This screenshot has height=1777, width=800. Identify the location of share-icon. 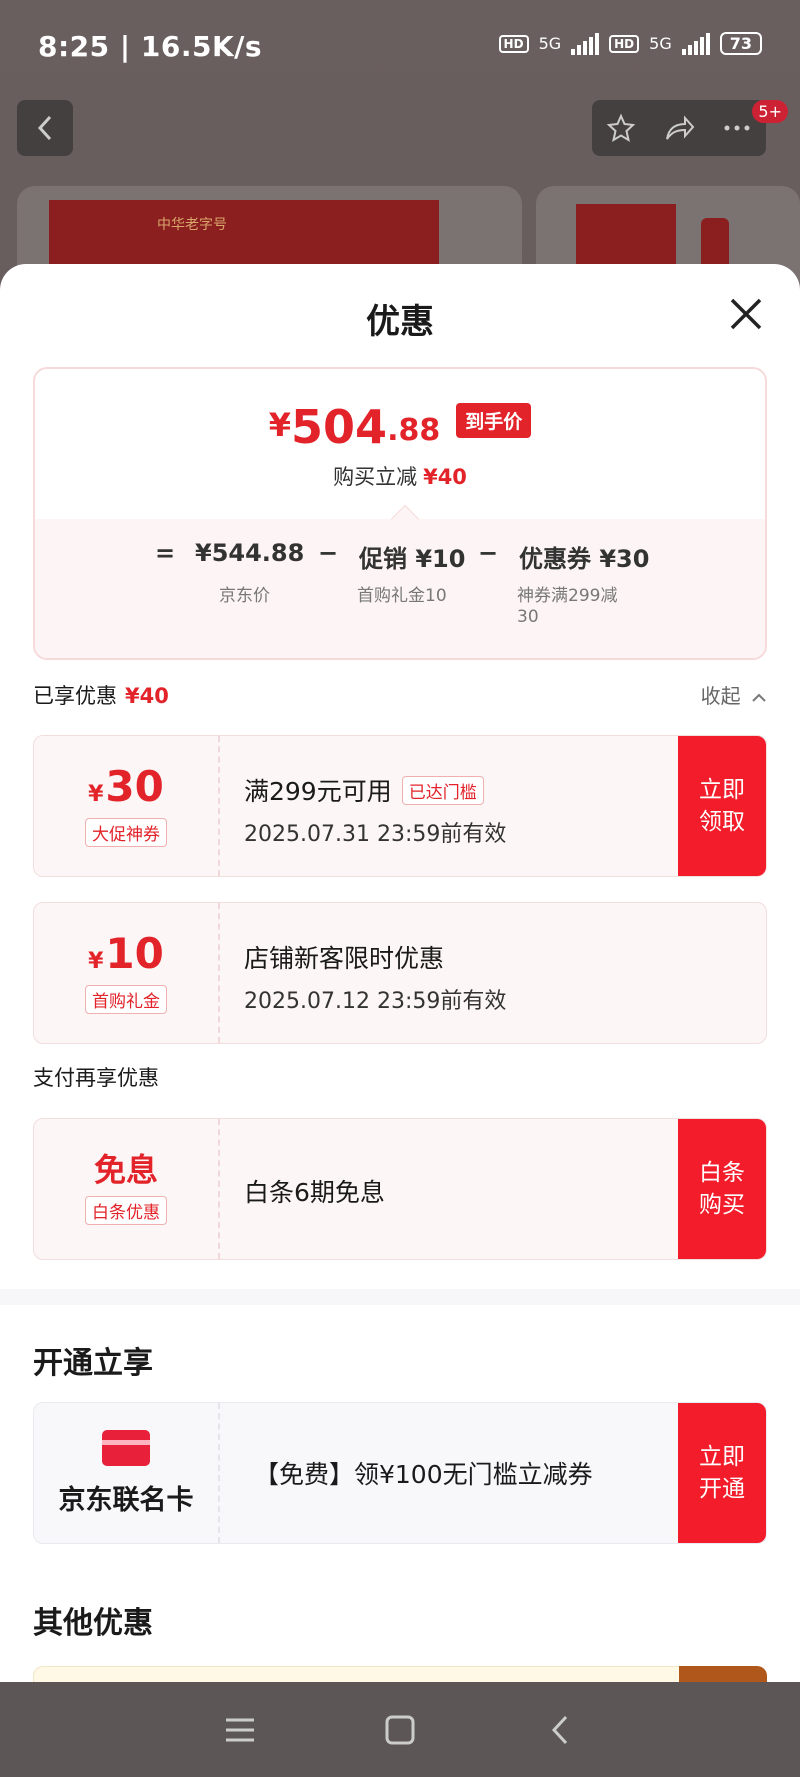
(679, 128).